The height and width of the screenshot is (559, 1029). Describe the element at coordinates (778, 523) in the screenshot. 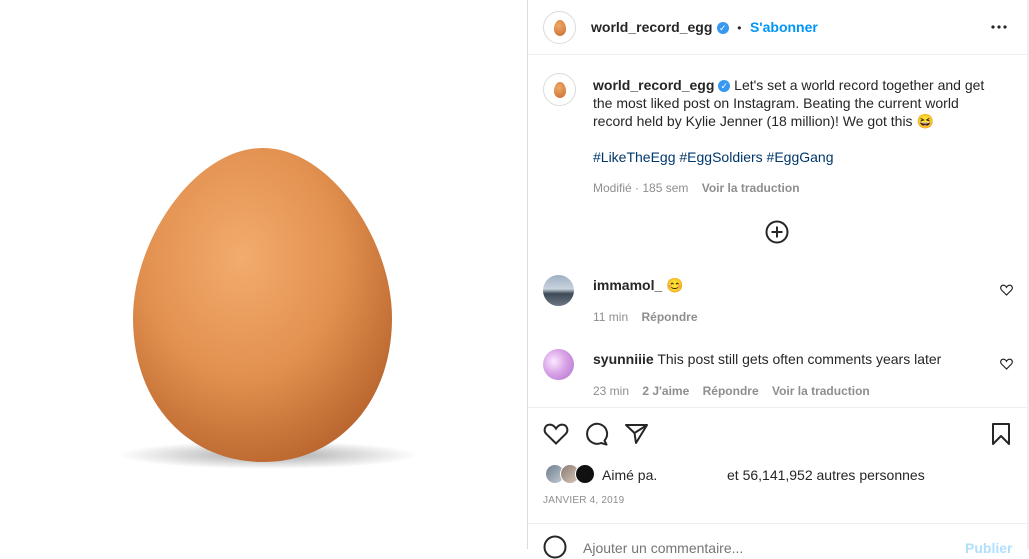

I see `comment-box-divider` at that location.